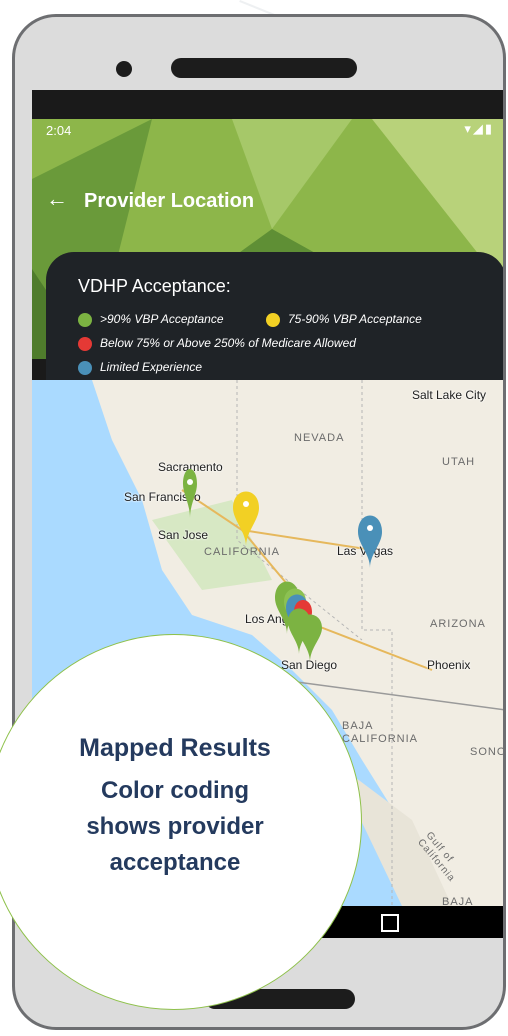  Describe the element at coordinates (154, 286) in the screenshot. I see `legend-title: VDHP Acceptance:` at that location.